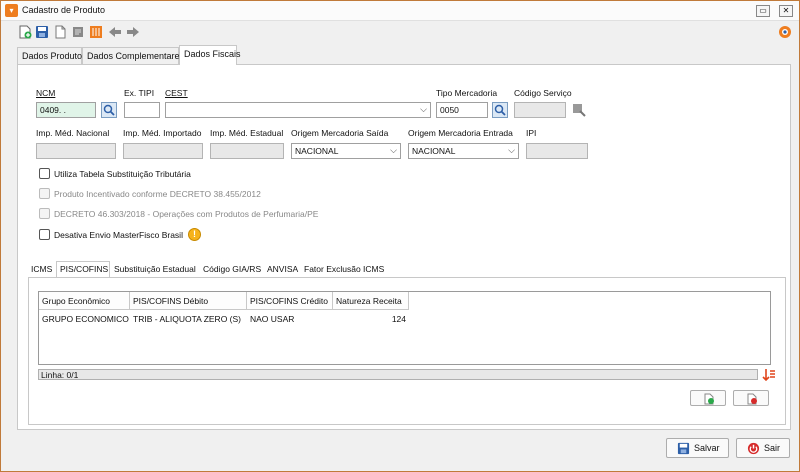 This screenshot has height=472, width=800. Describe the element at coordinates (84, 301) in the screenshot. I see `col-grupo-economico: Grupo Econômico` at that location.